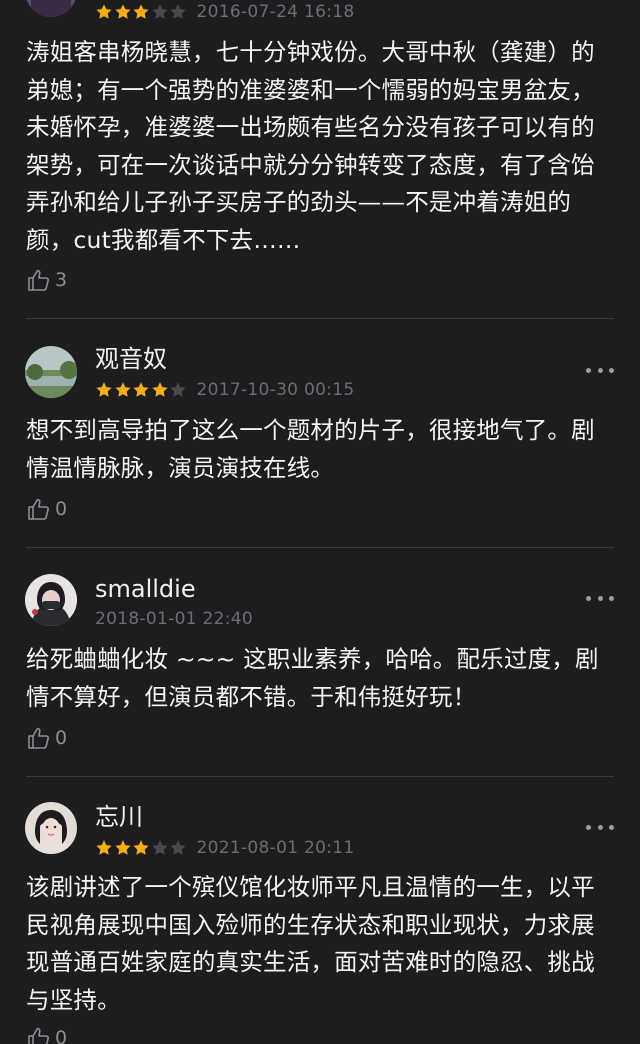 This screenshot has width=640, height=1044. What do you see at coordinates (51, 828) in the screenshot?
I see `avatar` at bounding box center [51, 828].